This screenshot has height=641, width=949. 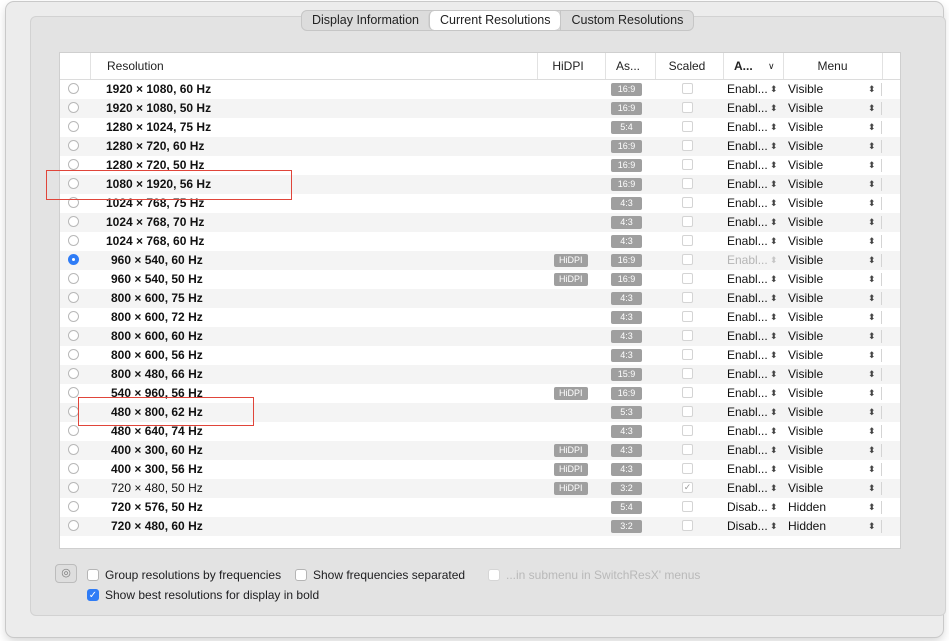 What do you see at coordinates (480, 507) in the screenshot?
I see `table-row: 720 × 576, 50 Hz 5:4 Disab... ⬍ Hidden ⬍` at bounding box center [480, 507].